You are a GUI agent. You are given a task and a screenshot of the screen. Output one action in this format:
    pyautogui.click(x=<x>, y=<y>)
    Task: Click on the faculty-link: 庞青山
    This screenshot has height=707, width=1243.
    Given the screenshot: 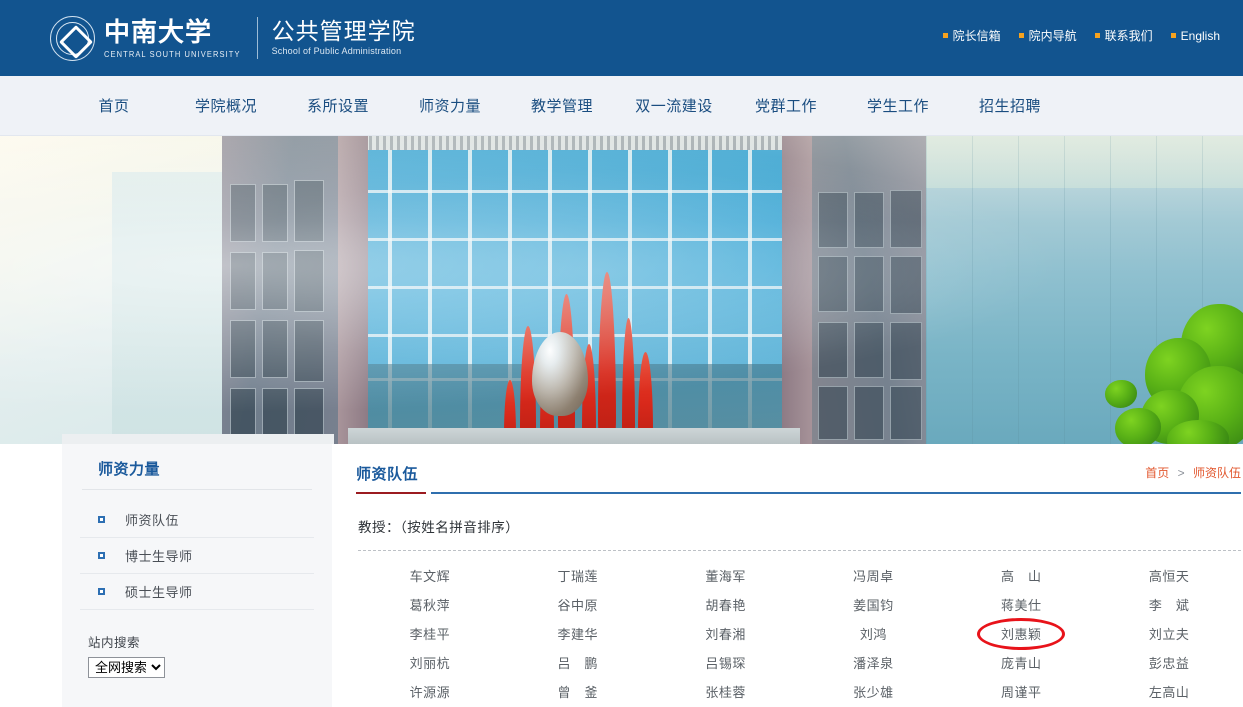 What is the action you would take?
    pyautogui.click(x=1021, y=662)
    